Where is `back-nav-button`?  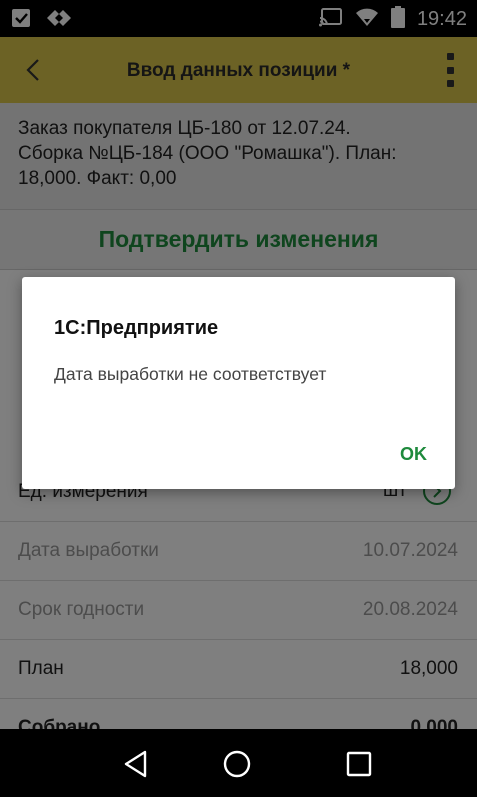
back-nav-button is located at coordinates (136, 764).